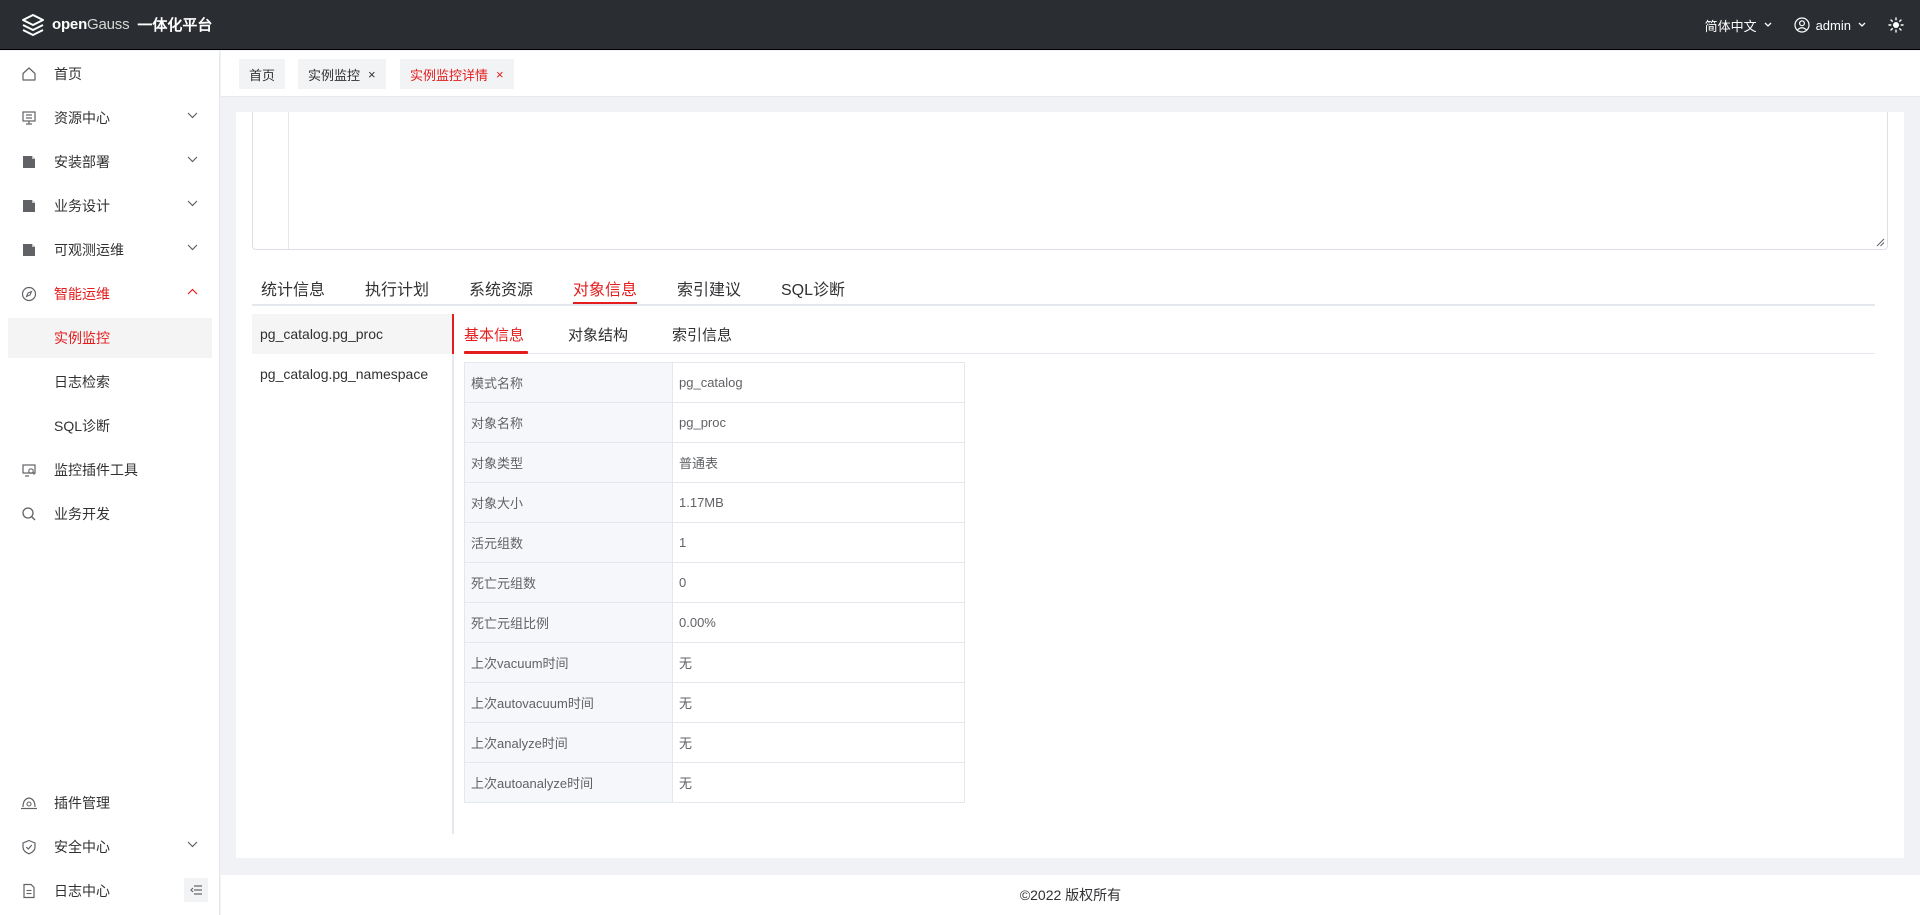 The image size is (1920, 915). I want to click on copyright-text: ©2022 版权所有, so click(1070, 895).